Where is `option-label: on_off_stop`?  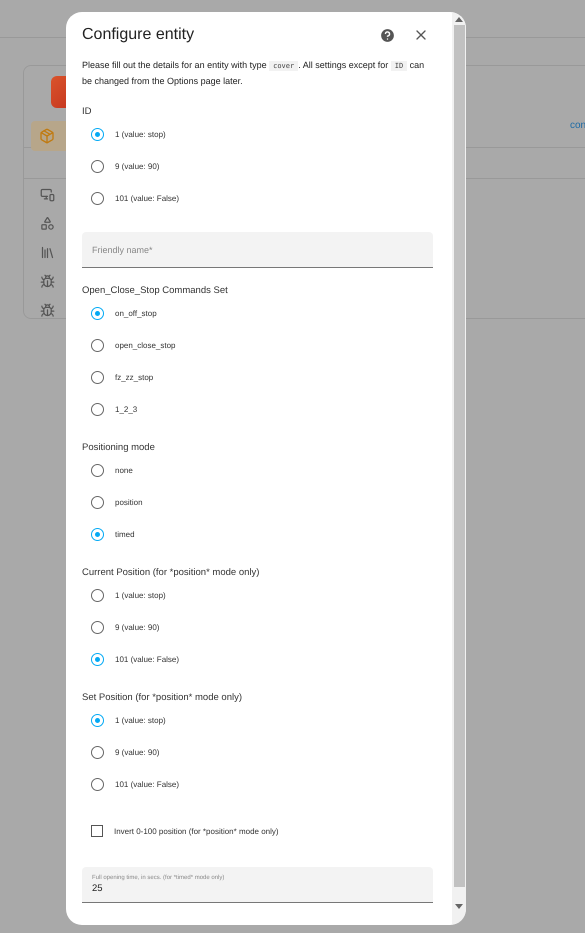
option-label: on_off_stop is located at coordinates (136, 313).